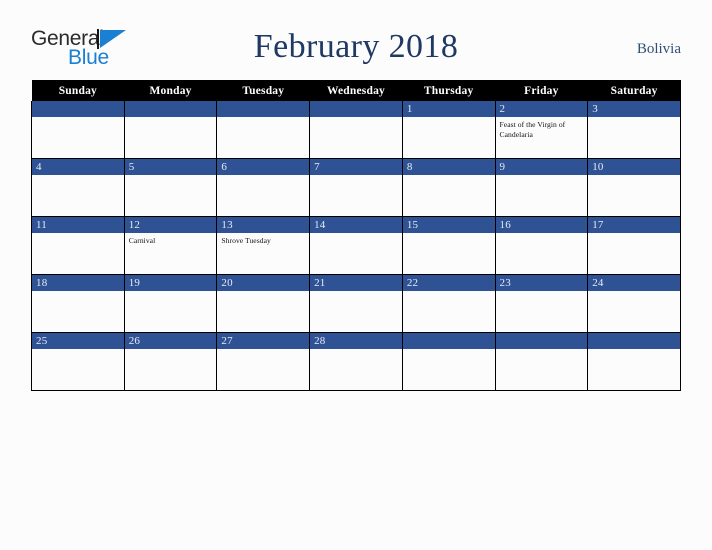 The image size is (712, 550). Describe the element at coordinates (263, 283) in the screenshot. I see `day-number: 20` at that location.